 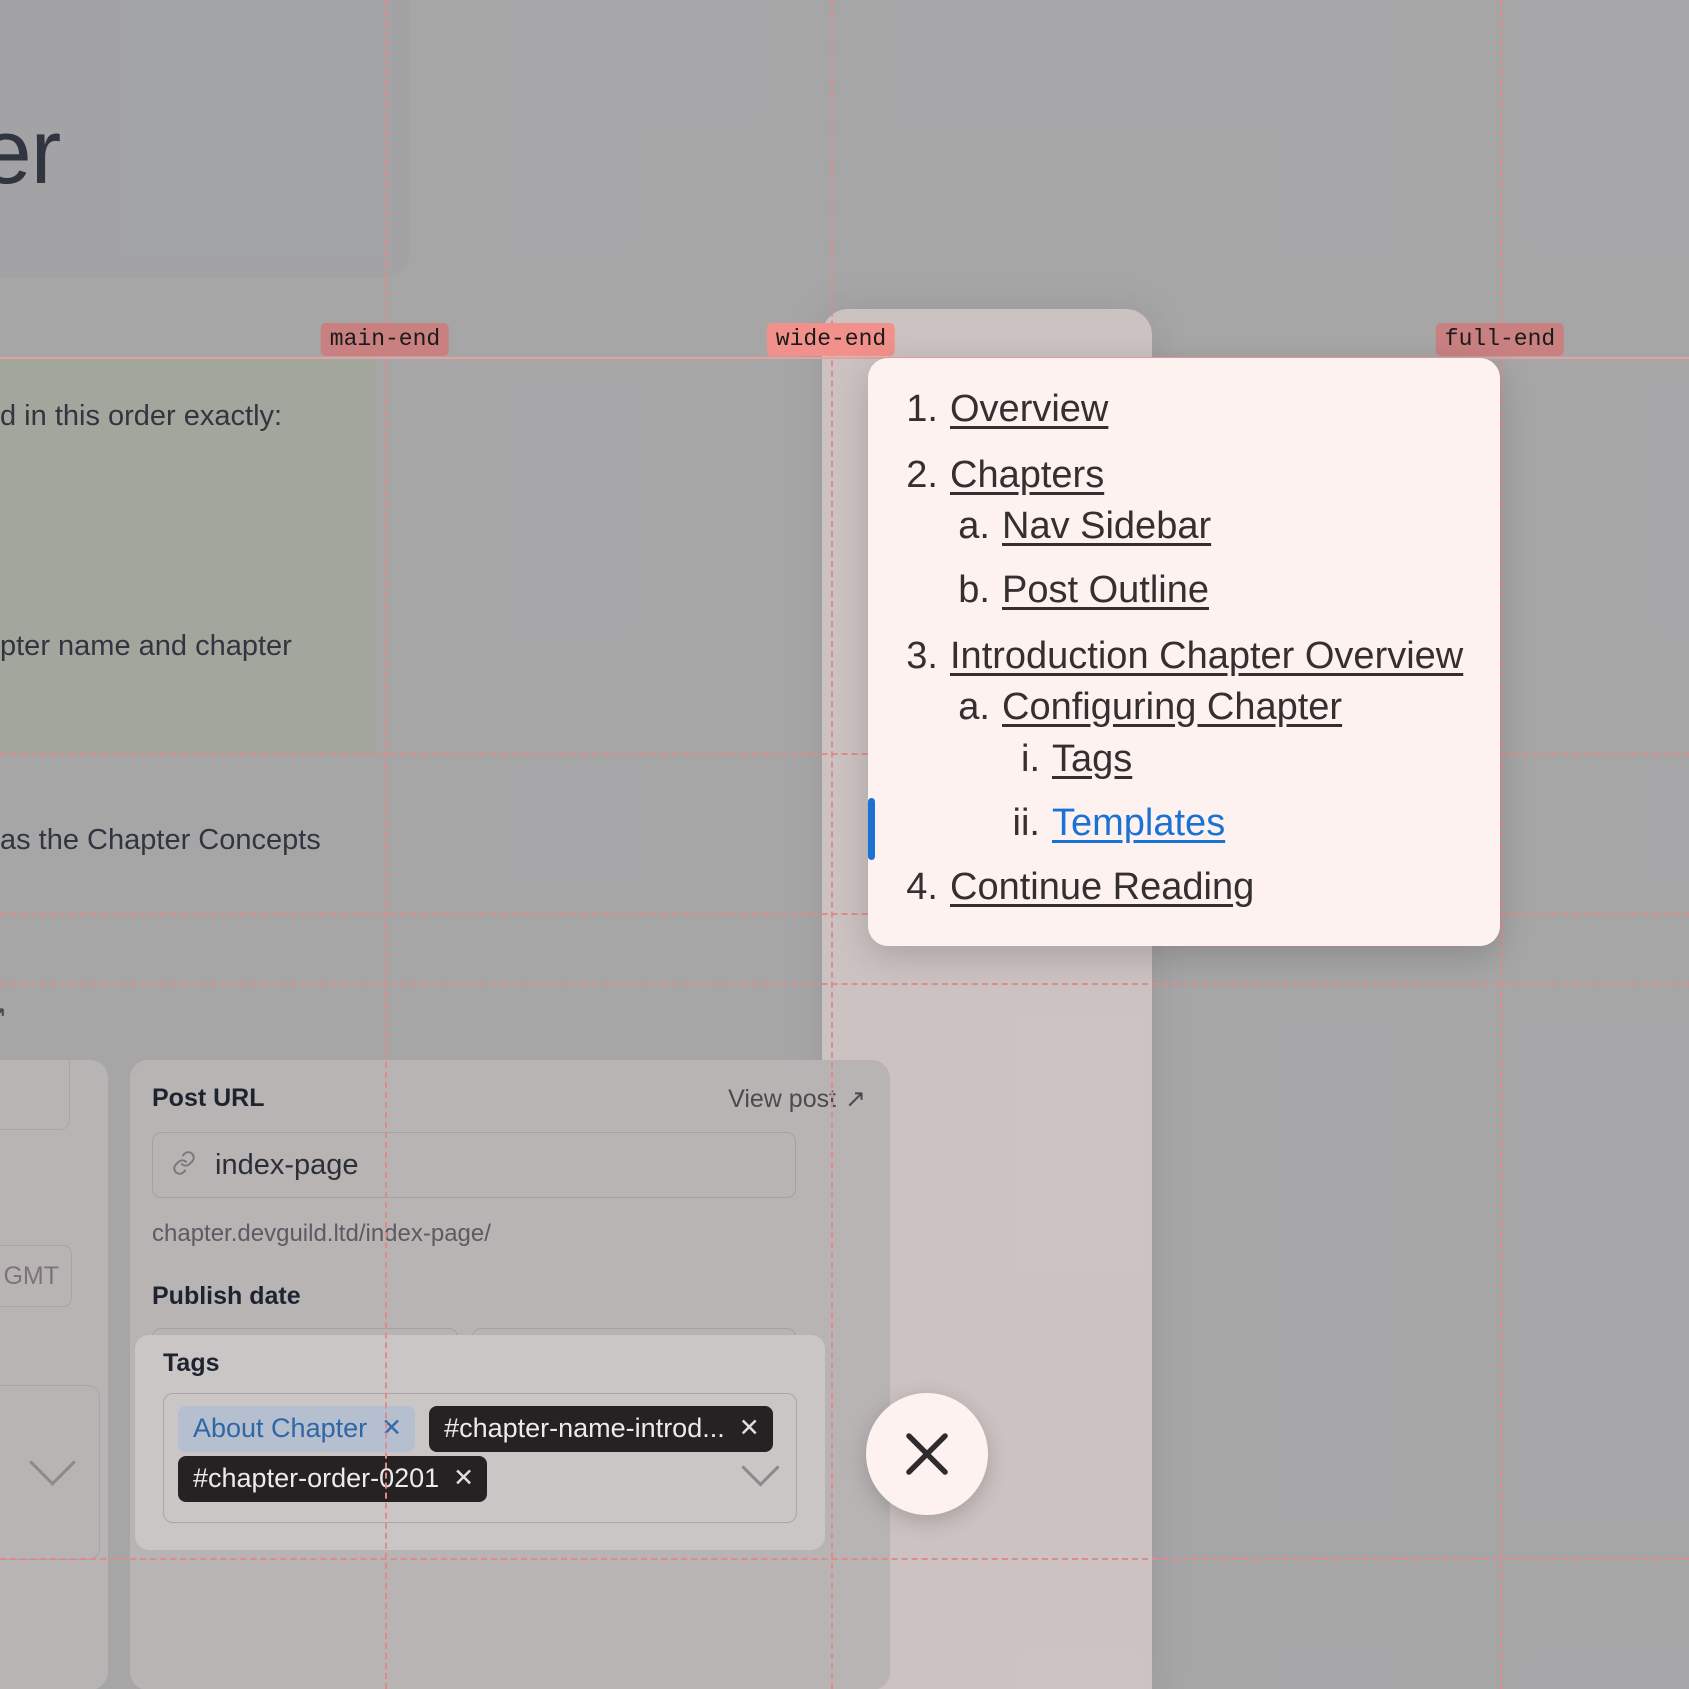 I want to click on url-preview: chapter.devguild.ltd/index-page/, so click(x=321, y=1233).